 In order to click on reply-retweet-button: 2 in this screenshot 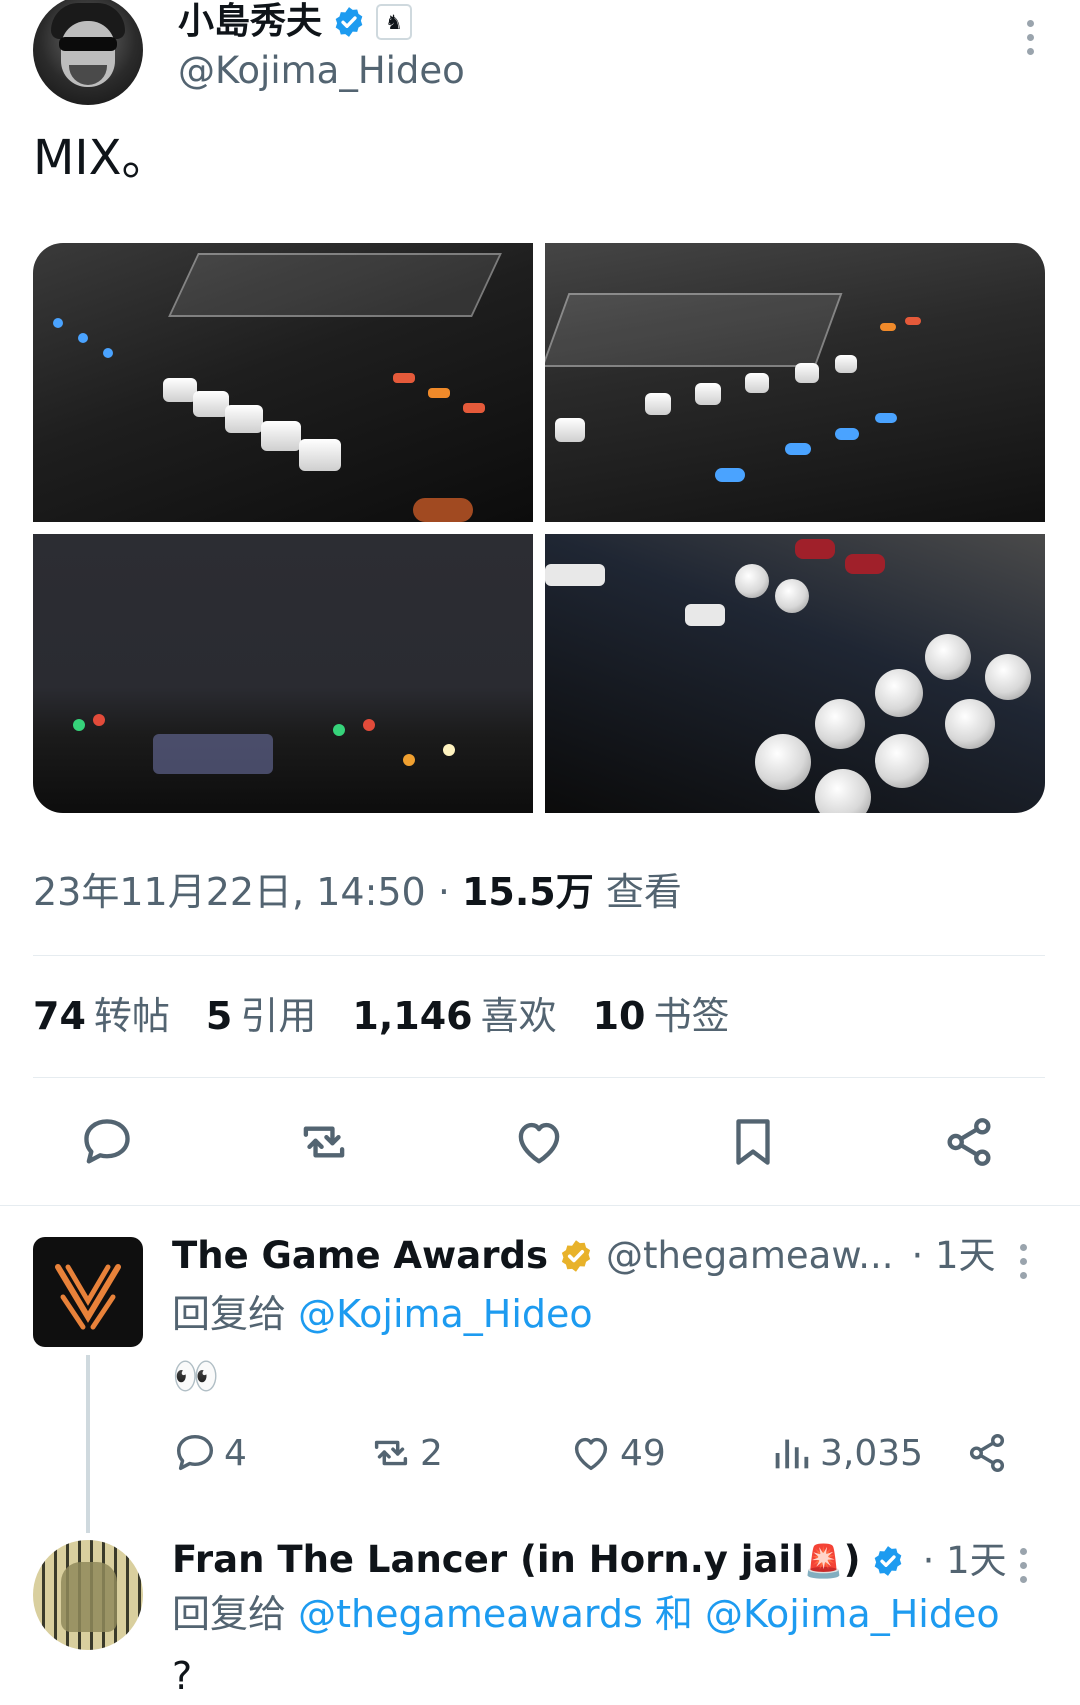, I will do `click(405, 1453)`.